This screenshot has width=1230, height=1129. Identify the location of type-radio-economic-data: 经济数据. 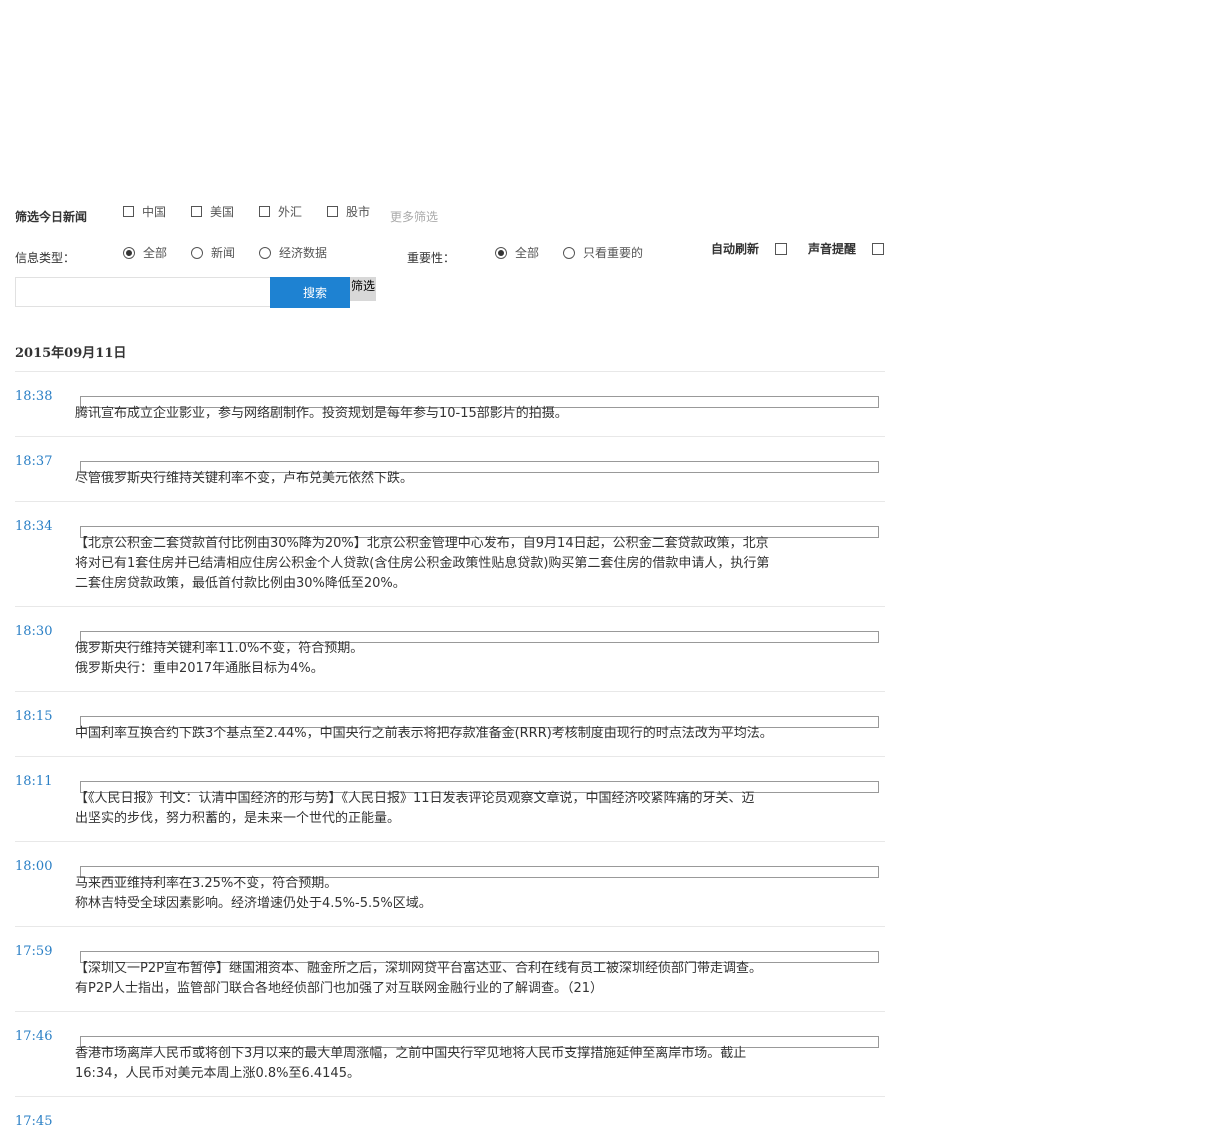
(293, 252).